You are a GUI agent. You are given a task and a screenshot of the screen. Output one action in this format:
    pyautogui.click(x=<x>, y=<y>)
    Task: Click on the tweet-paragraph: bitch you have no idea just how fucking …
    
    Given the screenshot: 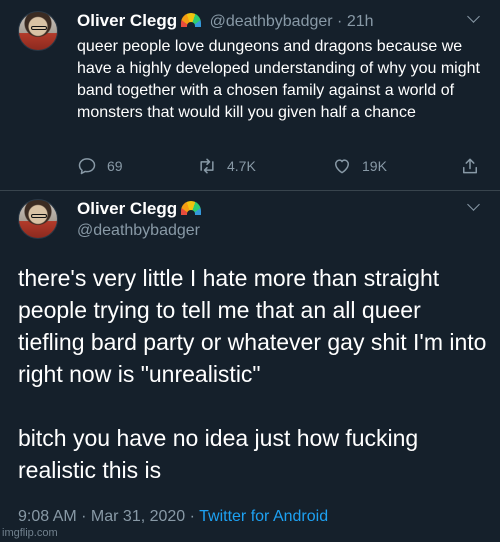 What is the action you would take?
    pyautogui.click(x=218, y=454)
    